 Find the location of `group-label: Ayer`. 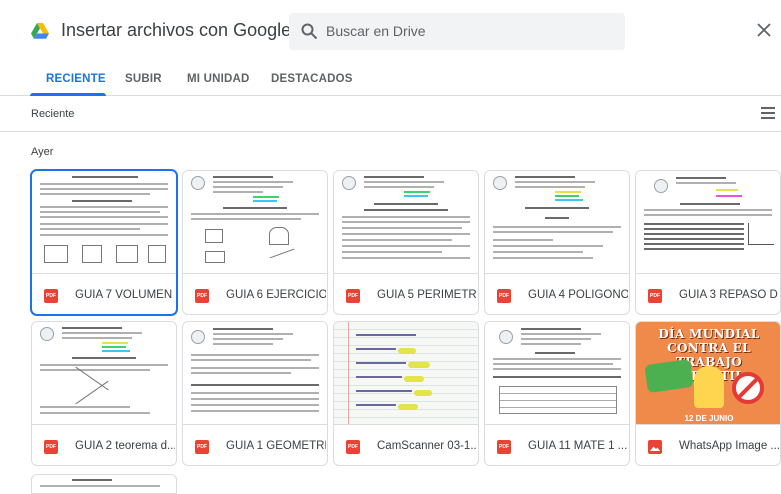

group-label: Ayer is located at coordinates (42, 152).